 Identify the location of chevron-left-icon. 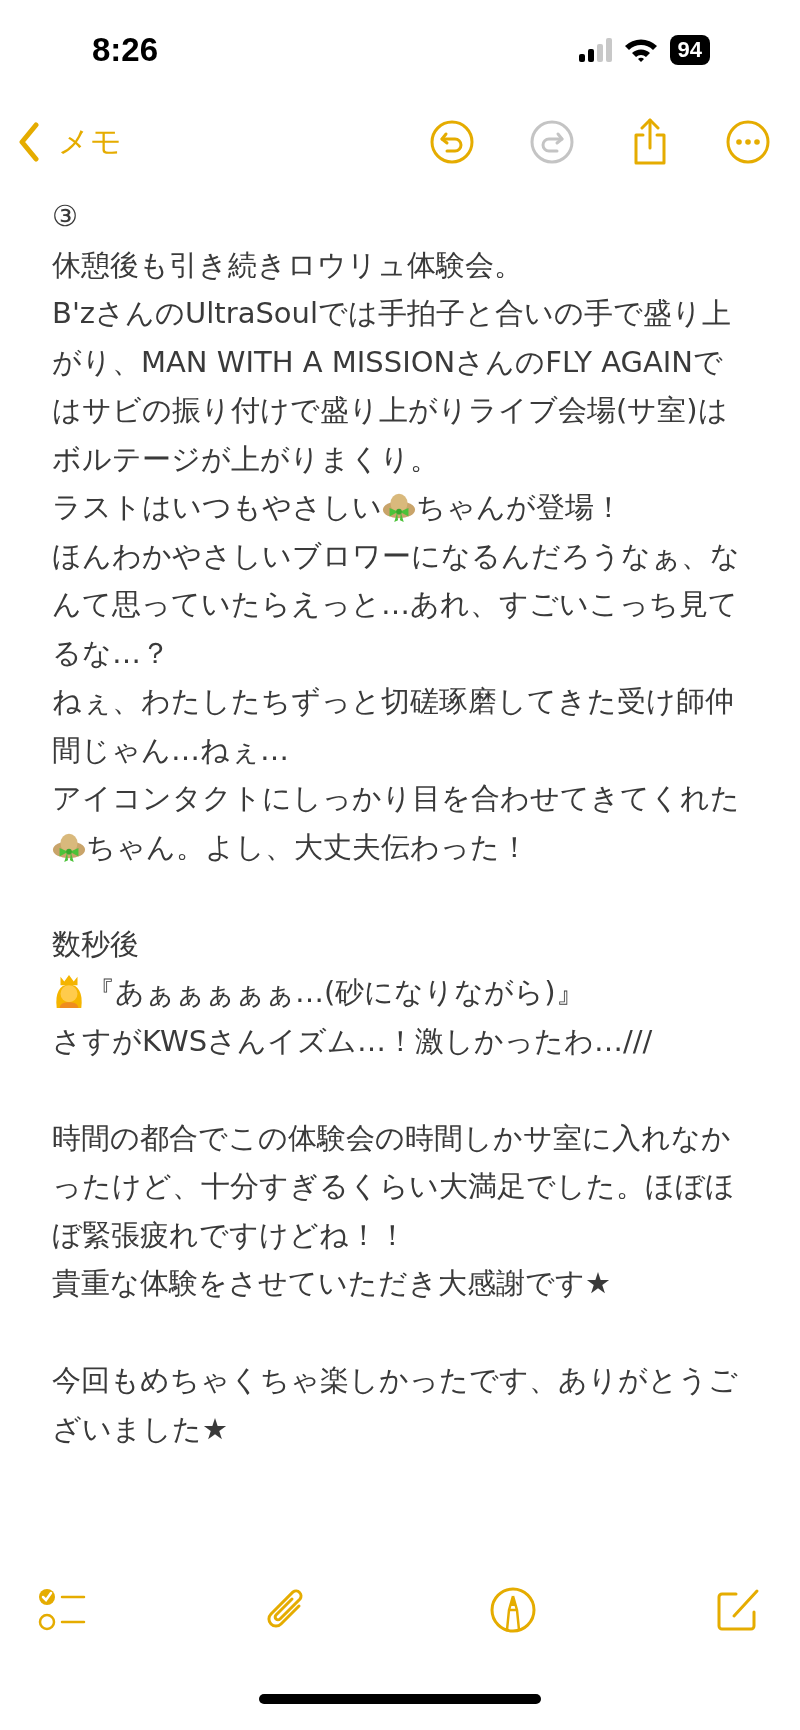
(29, 142).